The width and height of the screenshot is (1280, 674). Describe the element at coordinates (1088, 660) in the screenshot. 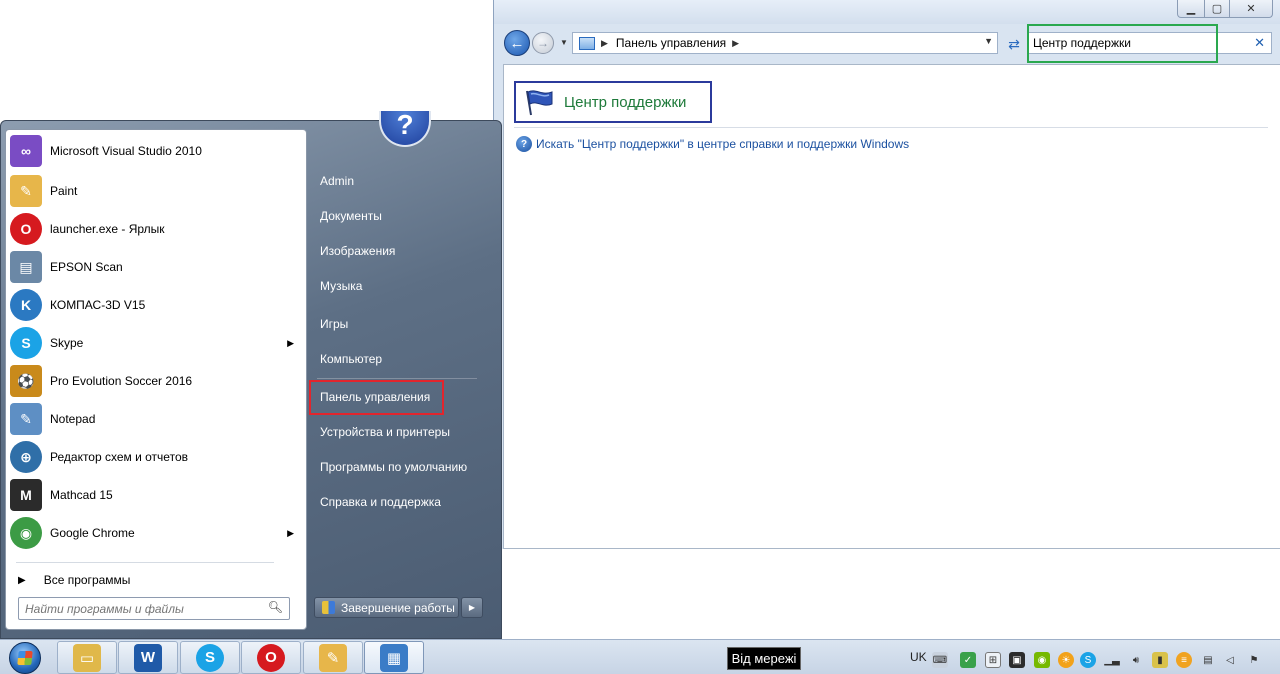

I see `skype-tray-icon: S` at that location.